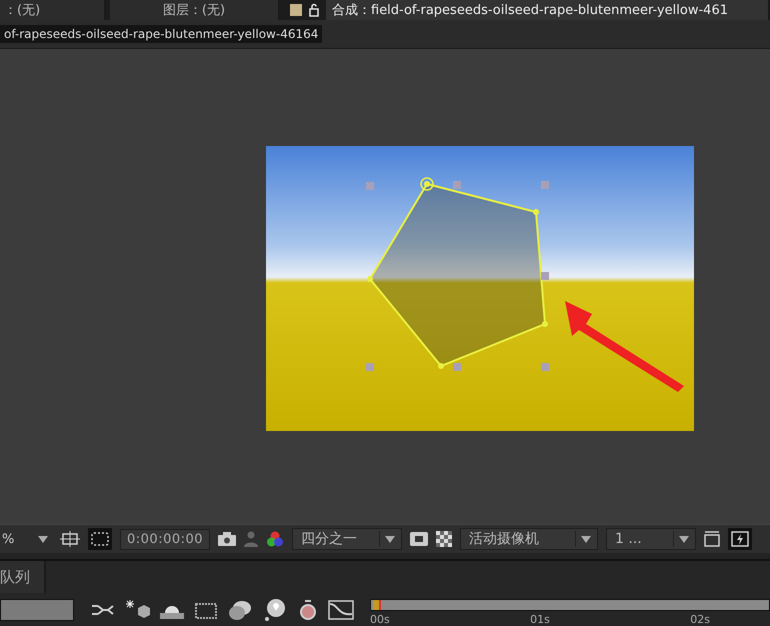 The height and width of the screenshot is (626, 770). I want to click on resolution-dropdown: 四分之一, so click(347, 539).